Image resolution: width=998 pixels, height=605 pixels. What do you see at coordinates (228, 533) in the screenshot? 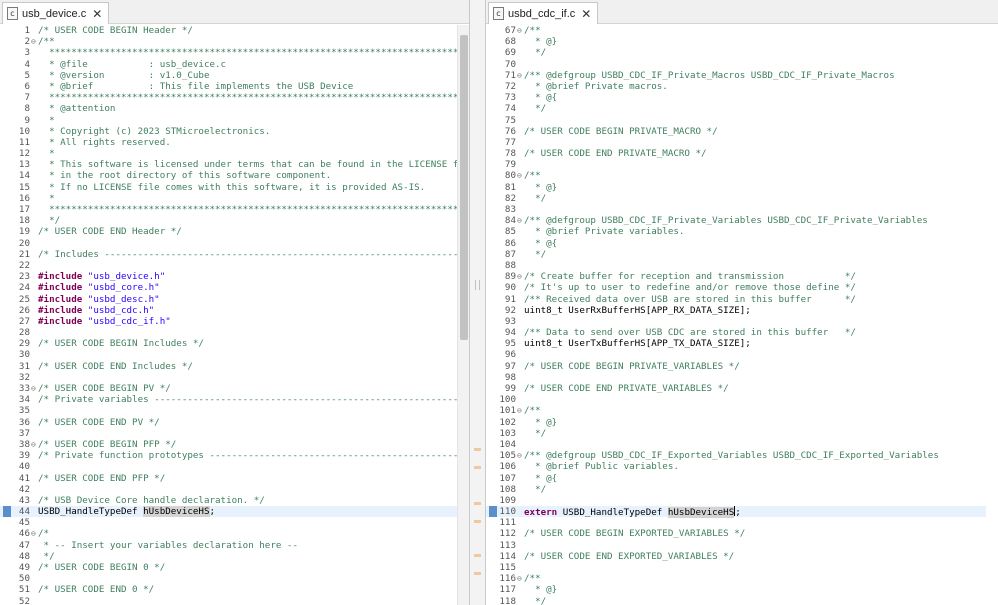
I see `code-line: 46 ⊖/*` at bounding box center [228, 533].